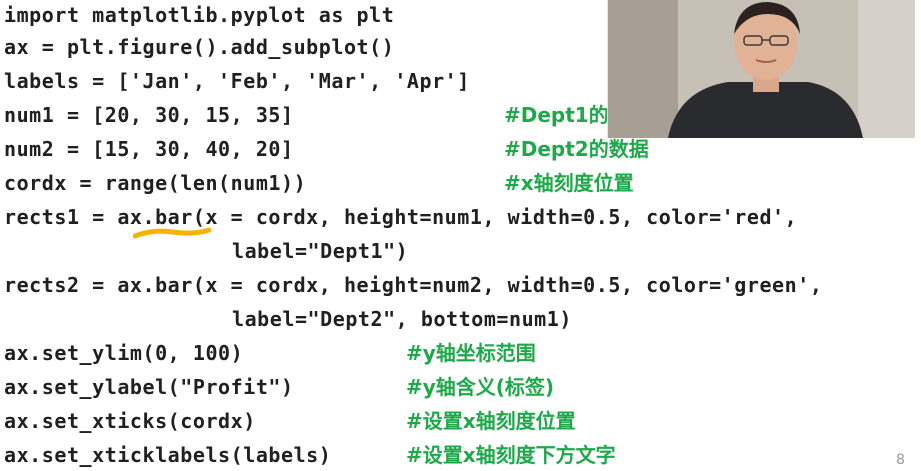  Describe the element at coordinates (199, 47) in the screenshot. I see `code-line-ax: ax = plt.figure().add_subplot()` at that location.